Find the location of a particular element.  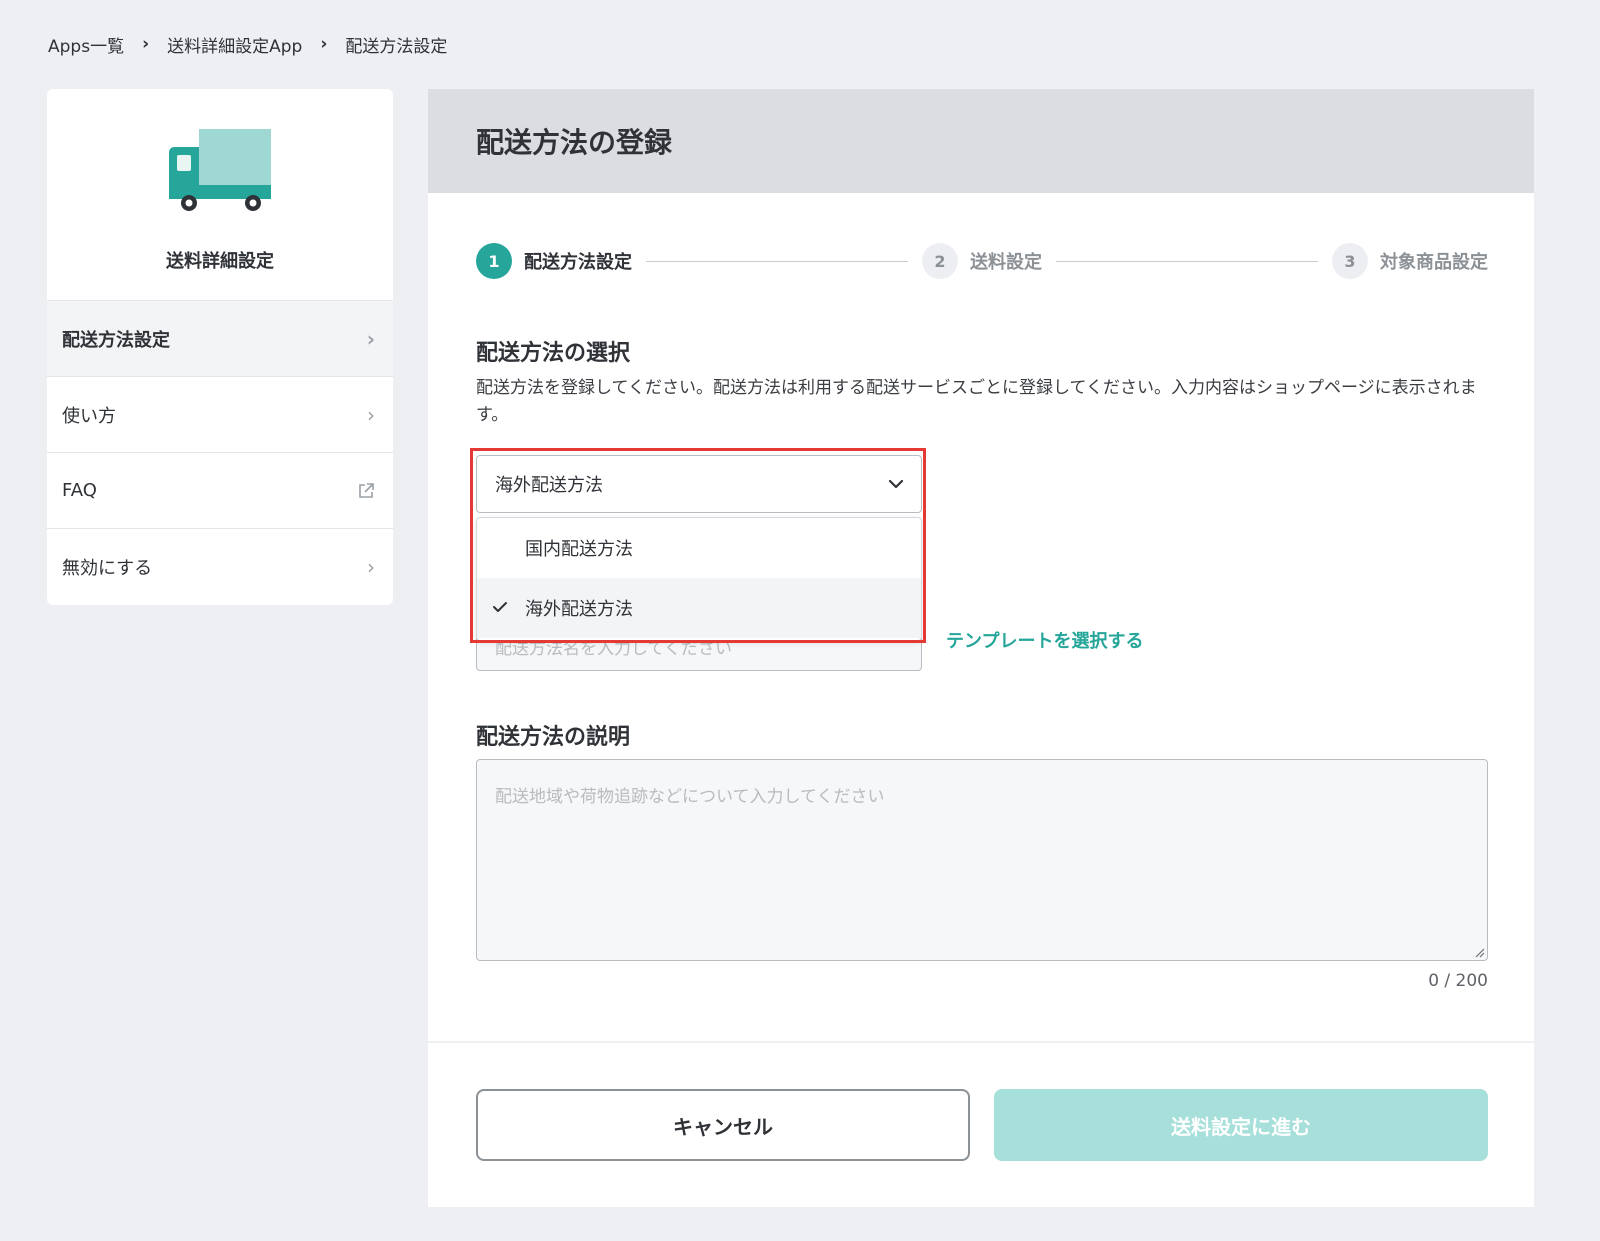

chevron-down-icon is located at coordinates (896, 484).